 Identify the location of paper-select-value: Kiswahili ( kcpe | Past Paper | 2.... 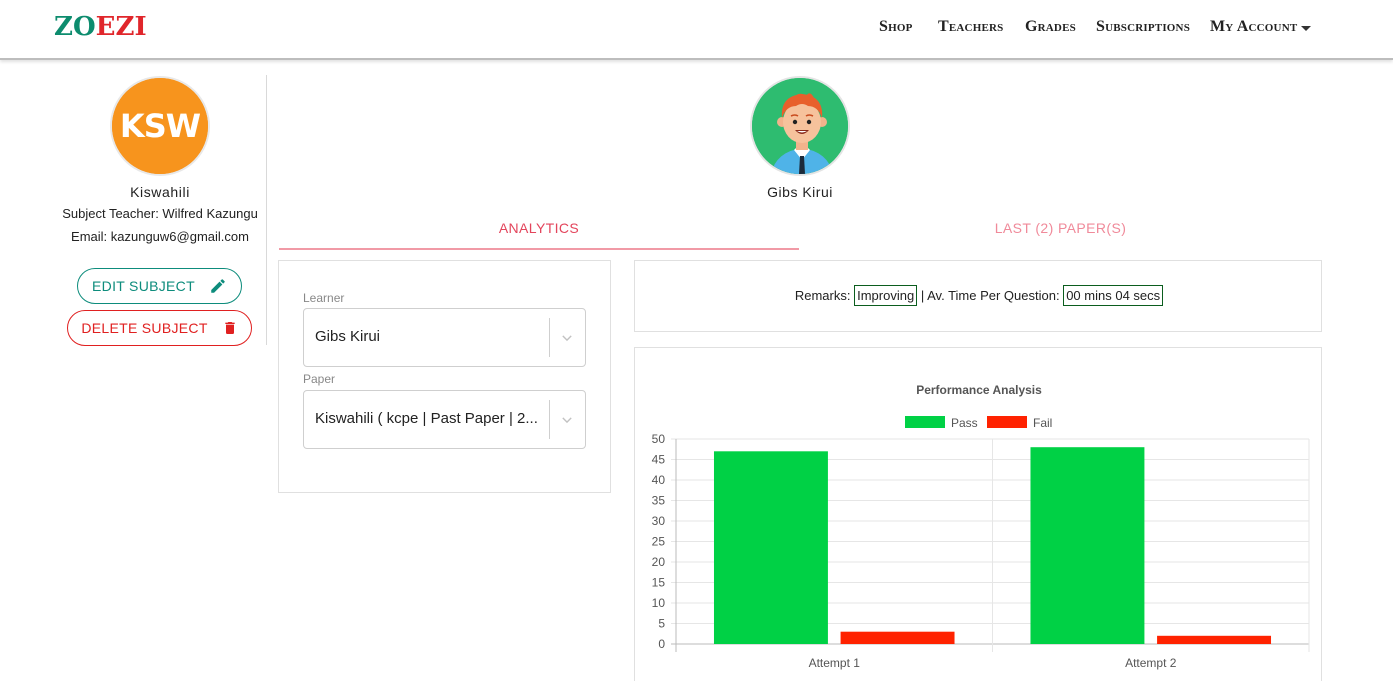
(426, 418).